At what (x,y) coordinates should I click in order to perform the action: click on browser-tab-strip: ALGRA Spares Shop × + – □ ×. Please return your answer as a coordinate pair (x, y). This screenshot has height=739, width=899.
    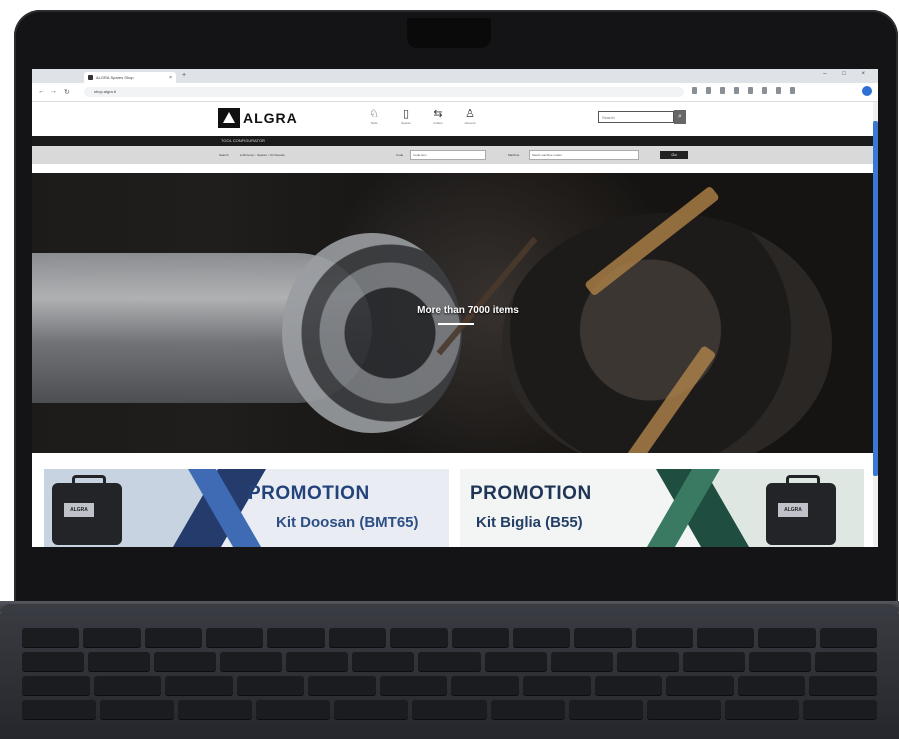
    Looking at the image, I should click on (455, 76).